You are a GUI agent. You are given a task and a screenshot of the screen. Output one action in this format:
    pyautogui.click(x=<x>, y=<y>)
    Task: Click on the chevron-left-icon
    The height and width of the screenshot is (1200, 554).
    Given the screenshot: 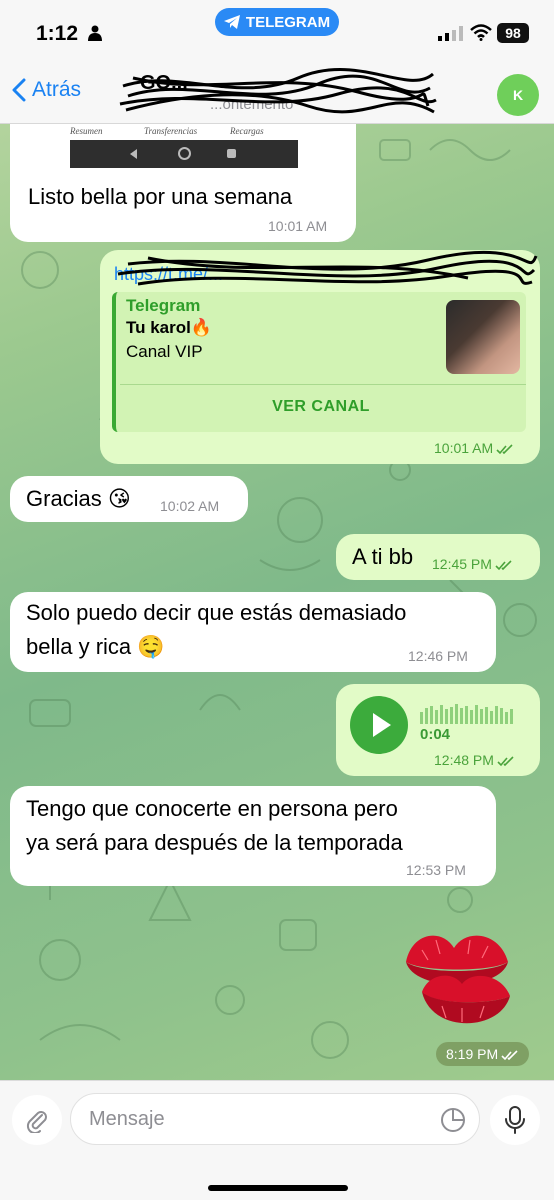 What is the action you would take?
    pyautogui.click(x=19, y=90)
    